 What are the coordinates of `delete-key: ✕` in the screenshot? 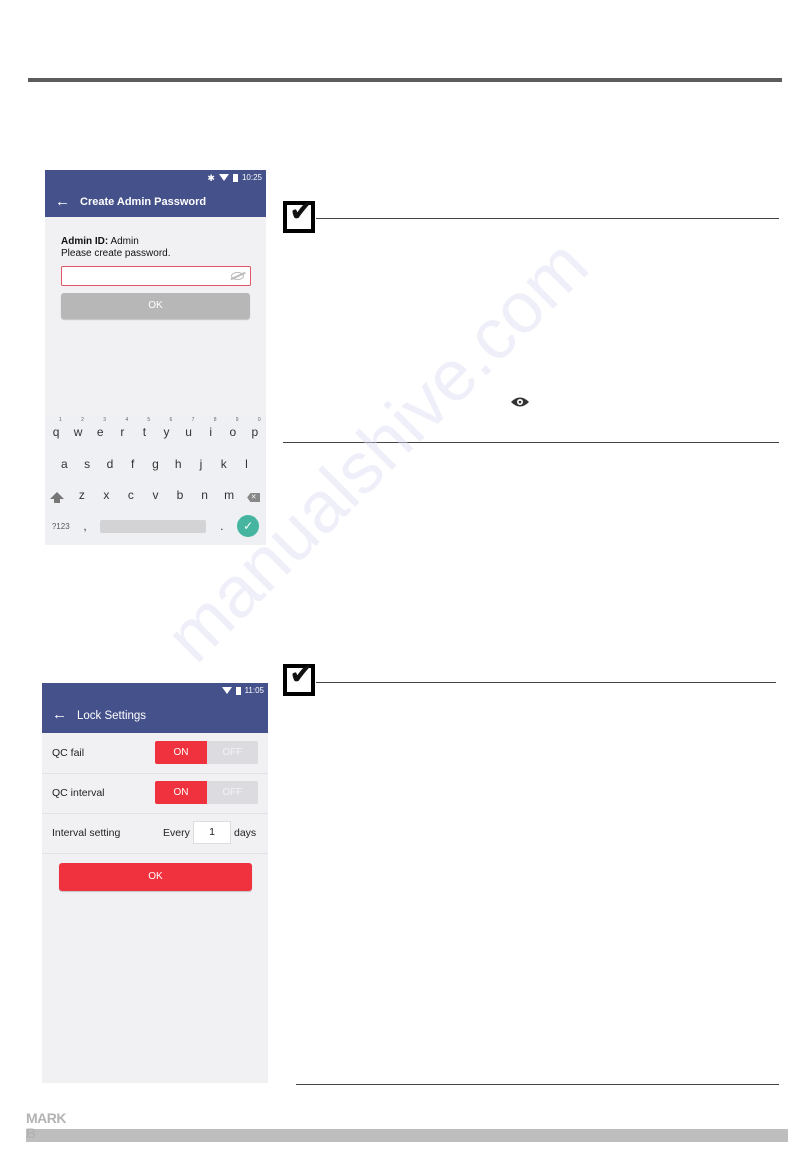 It's located at (254, 495).